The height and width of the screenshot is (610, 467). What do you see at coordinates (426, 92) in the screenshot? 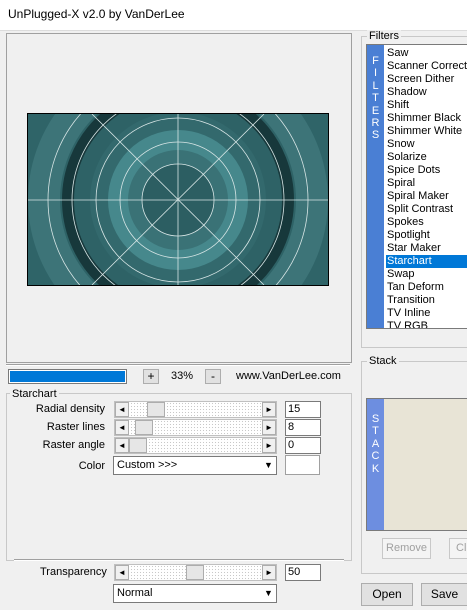
I see `filter-item: Shadow` at bounding box center [426, 92].